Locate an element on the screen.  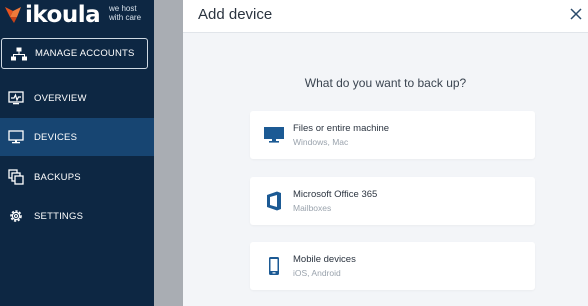
sidebar-item-label: BACKUPS is located at coordinates (57, 177).